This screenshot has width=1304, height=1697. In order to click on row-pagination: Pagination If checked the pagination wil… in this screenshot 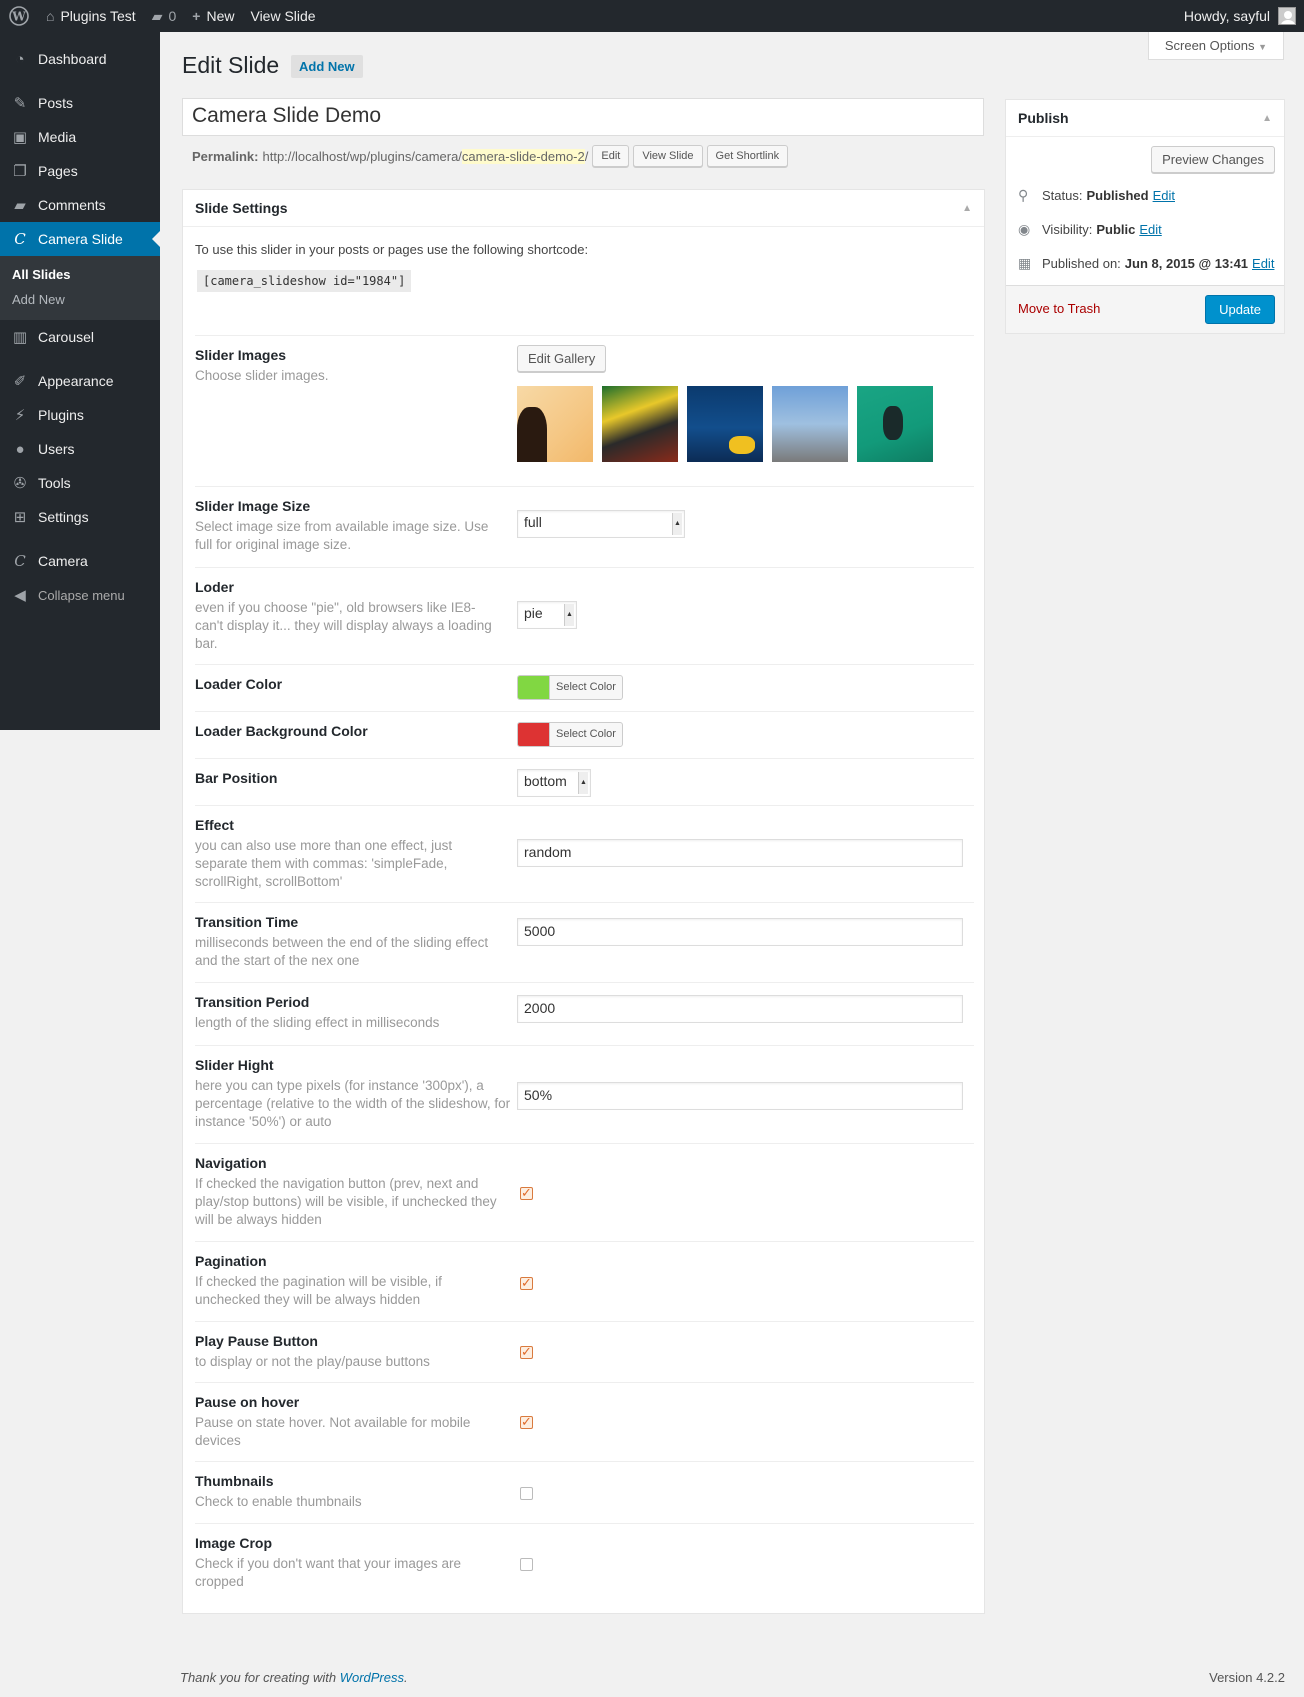, I will do `click(584, 1281)`.